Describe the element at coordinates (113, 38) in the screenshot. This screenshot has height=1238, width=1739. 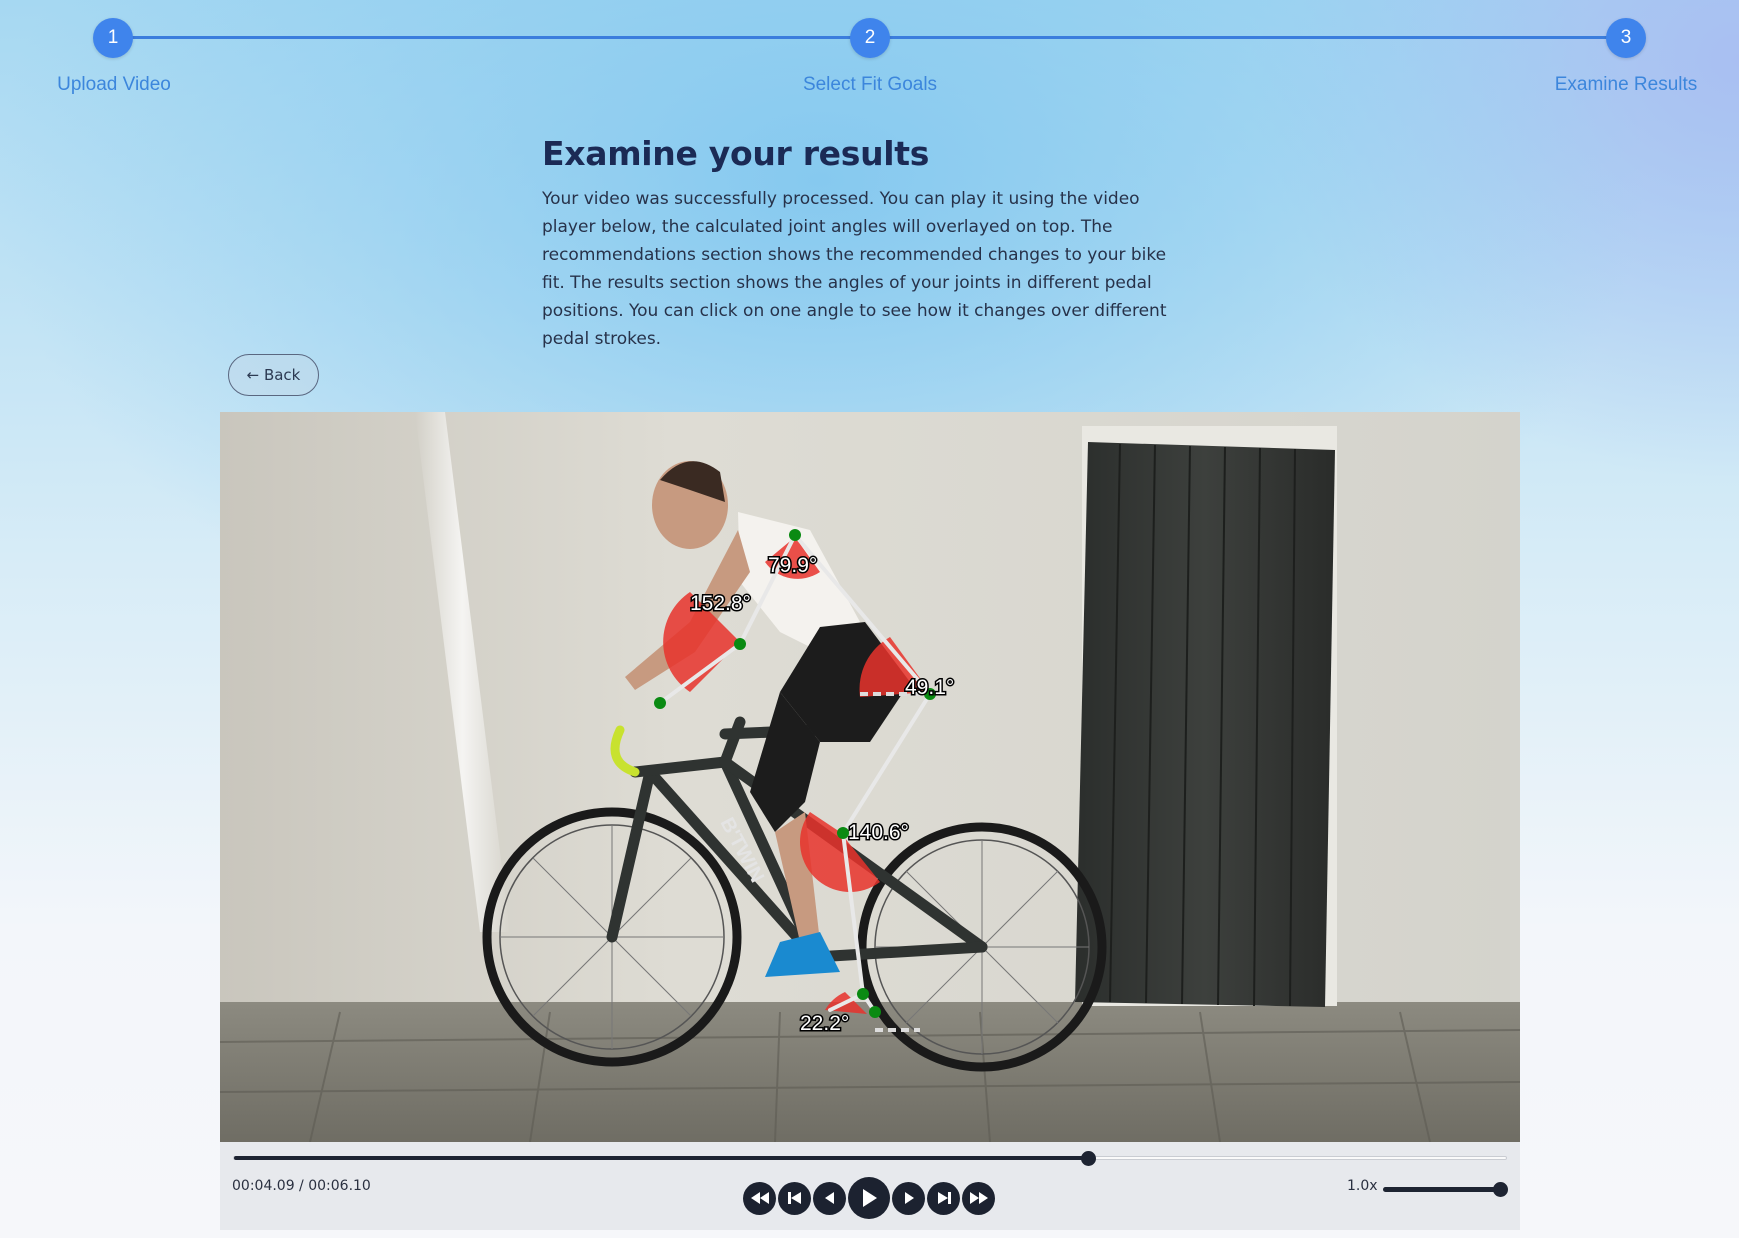
I see `step-1-indicator: 1` at that location.